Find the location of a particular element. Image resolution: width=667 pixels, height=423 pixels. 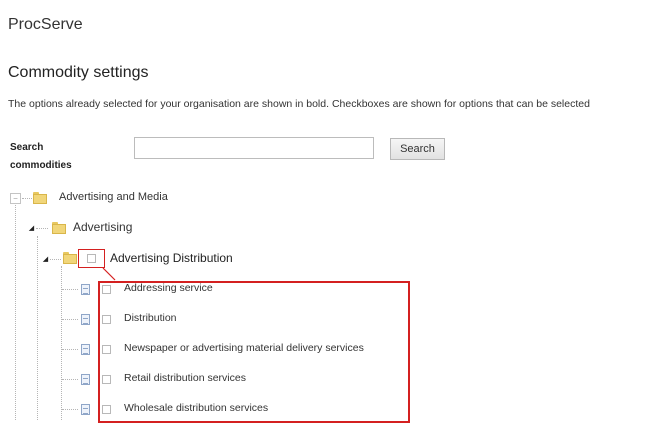

annotation-box-small is located at coordinates (91, 258).